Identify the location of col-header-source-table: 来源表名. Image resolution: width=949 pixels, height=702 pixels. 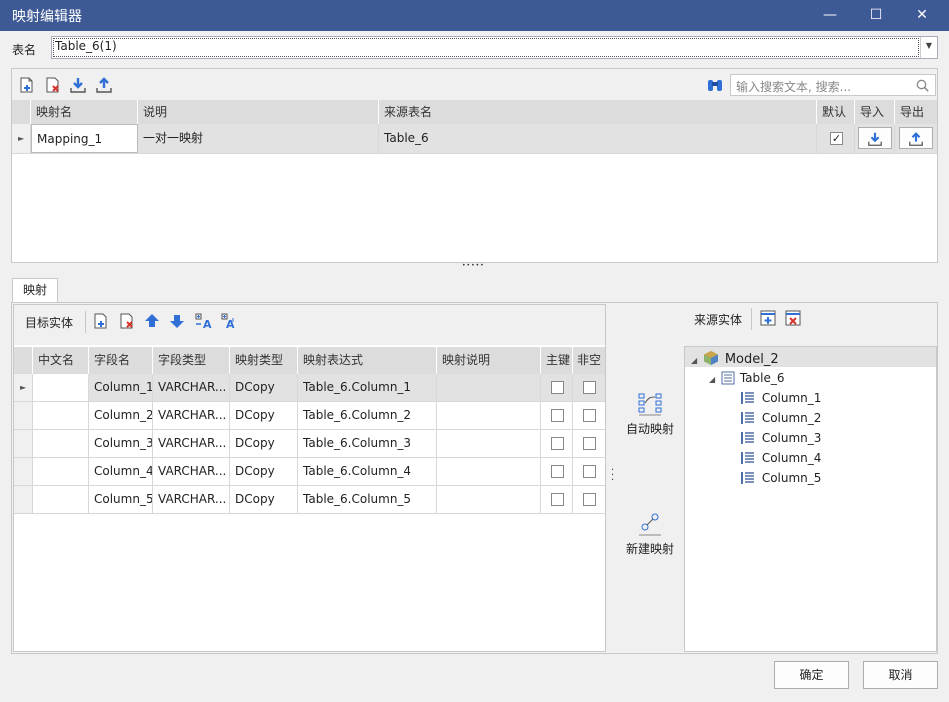
(598, 112).